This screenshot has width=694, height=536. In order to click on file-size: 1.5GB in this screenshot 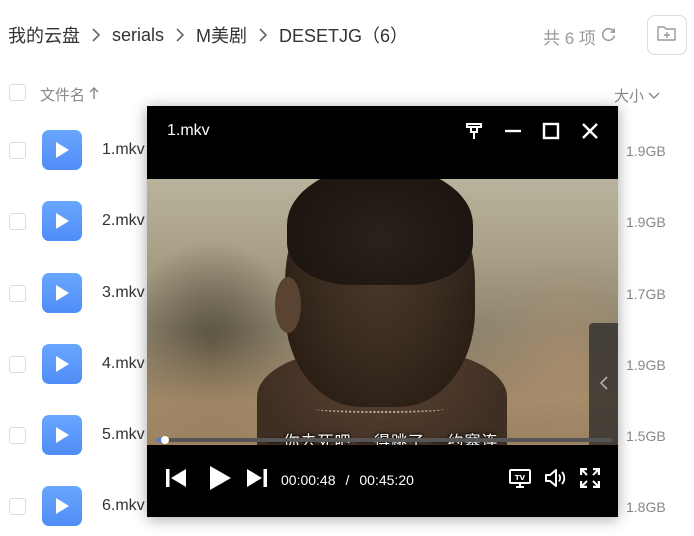, I will do `click(646, 436)`.